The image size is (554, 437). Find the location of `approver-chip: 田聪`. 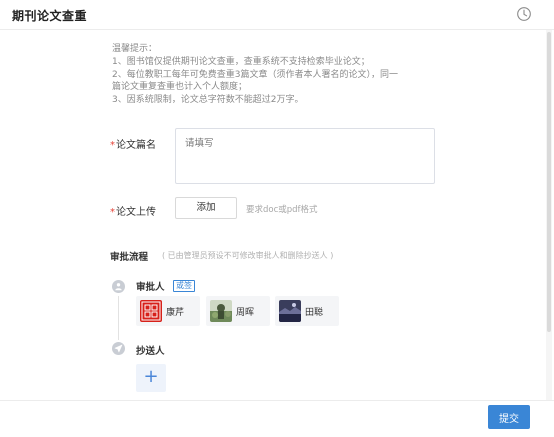

approver-chip: 田聪 is located at coordinates (307, 311).